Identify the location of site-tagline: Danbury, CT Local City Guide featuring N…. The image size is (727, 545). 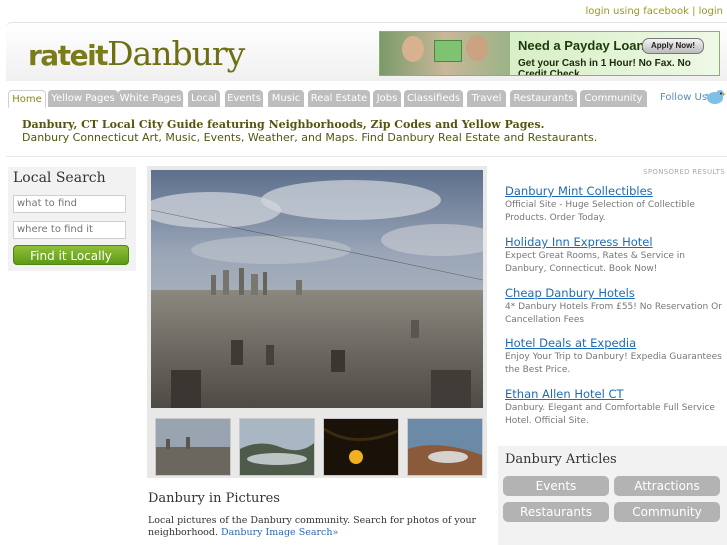
(283, 124).